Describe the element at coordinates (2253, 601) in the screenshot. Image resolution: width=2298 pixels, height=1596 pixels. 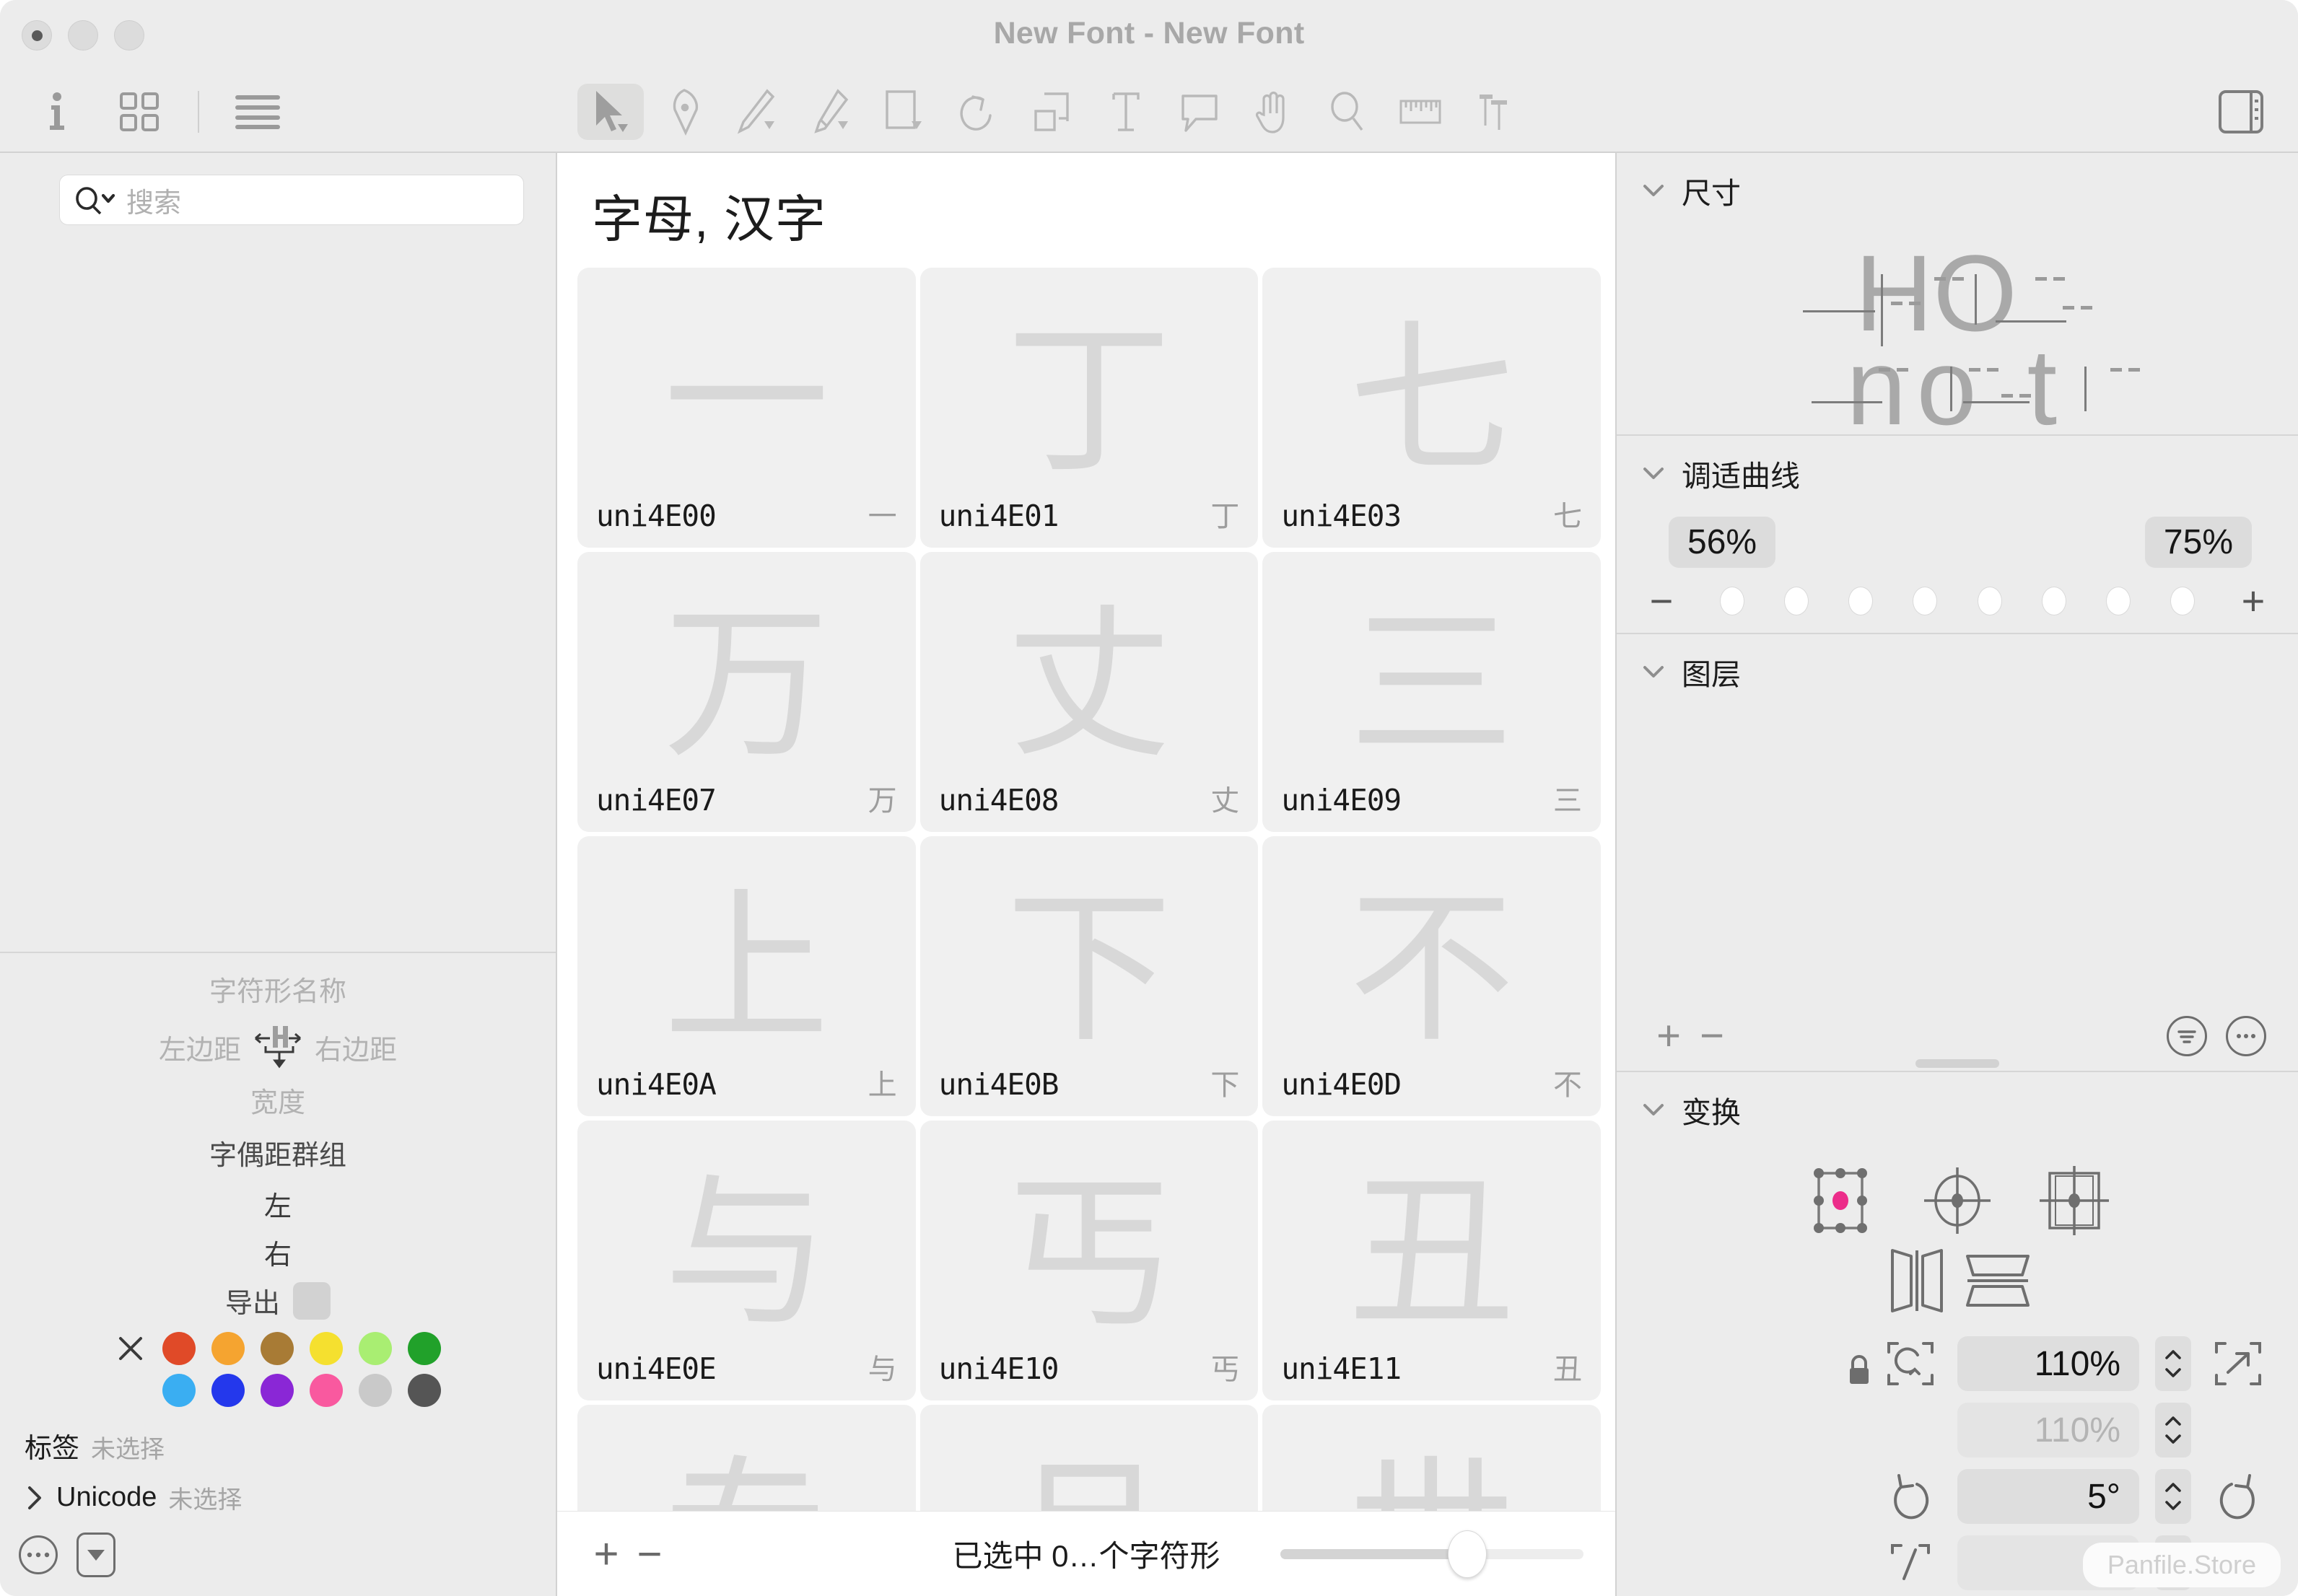
I see `curve-increase-button: +` at that location.